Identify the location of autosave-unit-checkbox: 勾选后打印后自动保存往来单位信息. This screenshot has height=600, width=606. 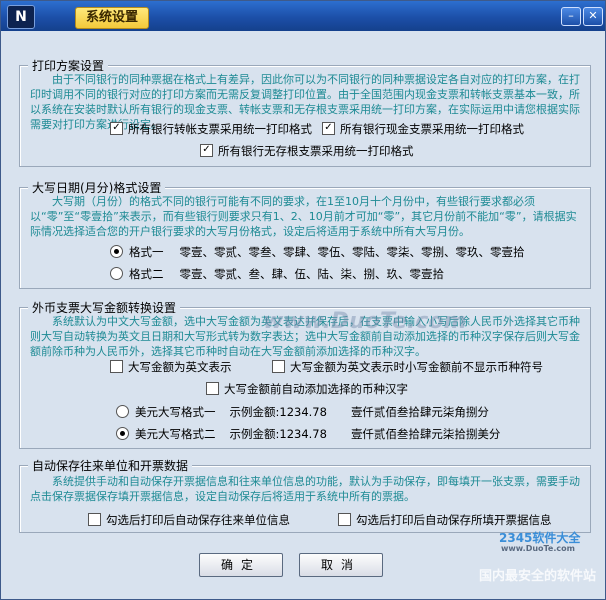
(189, 520).